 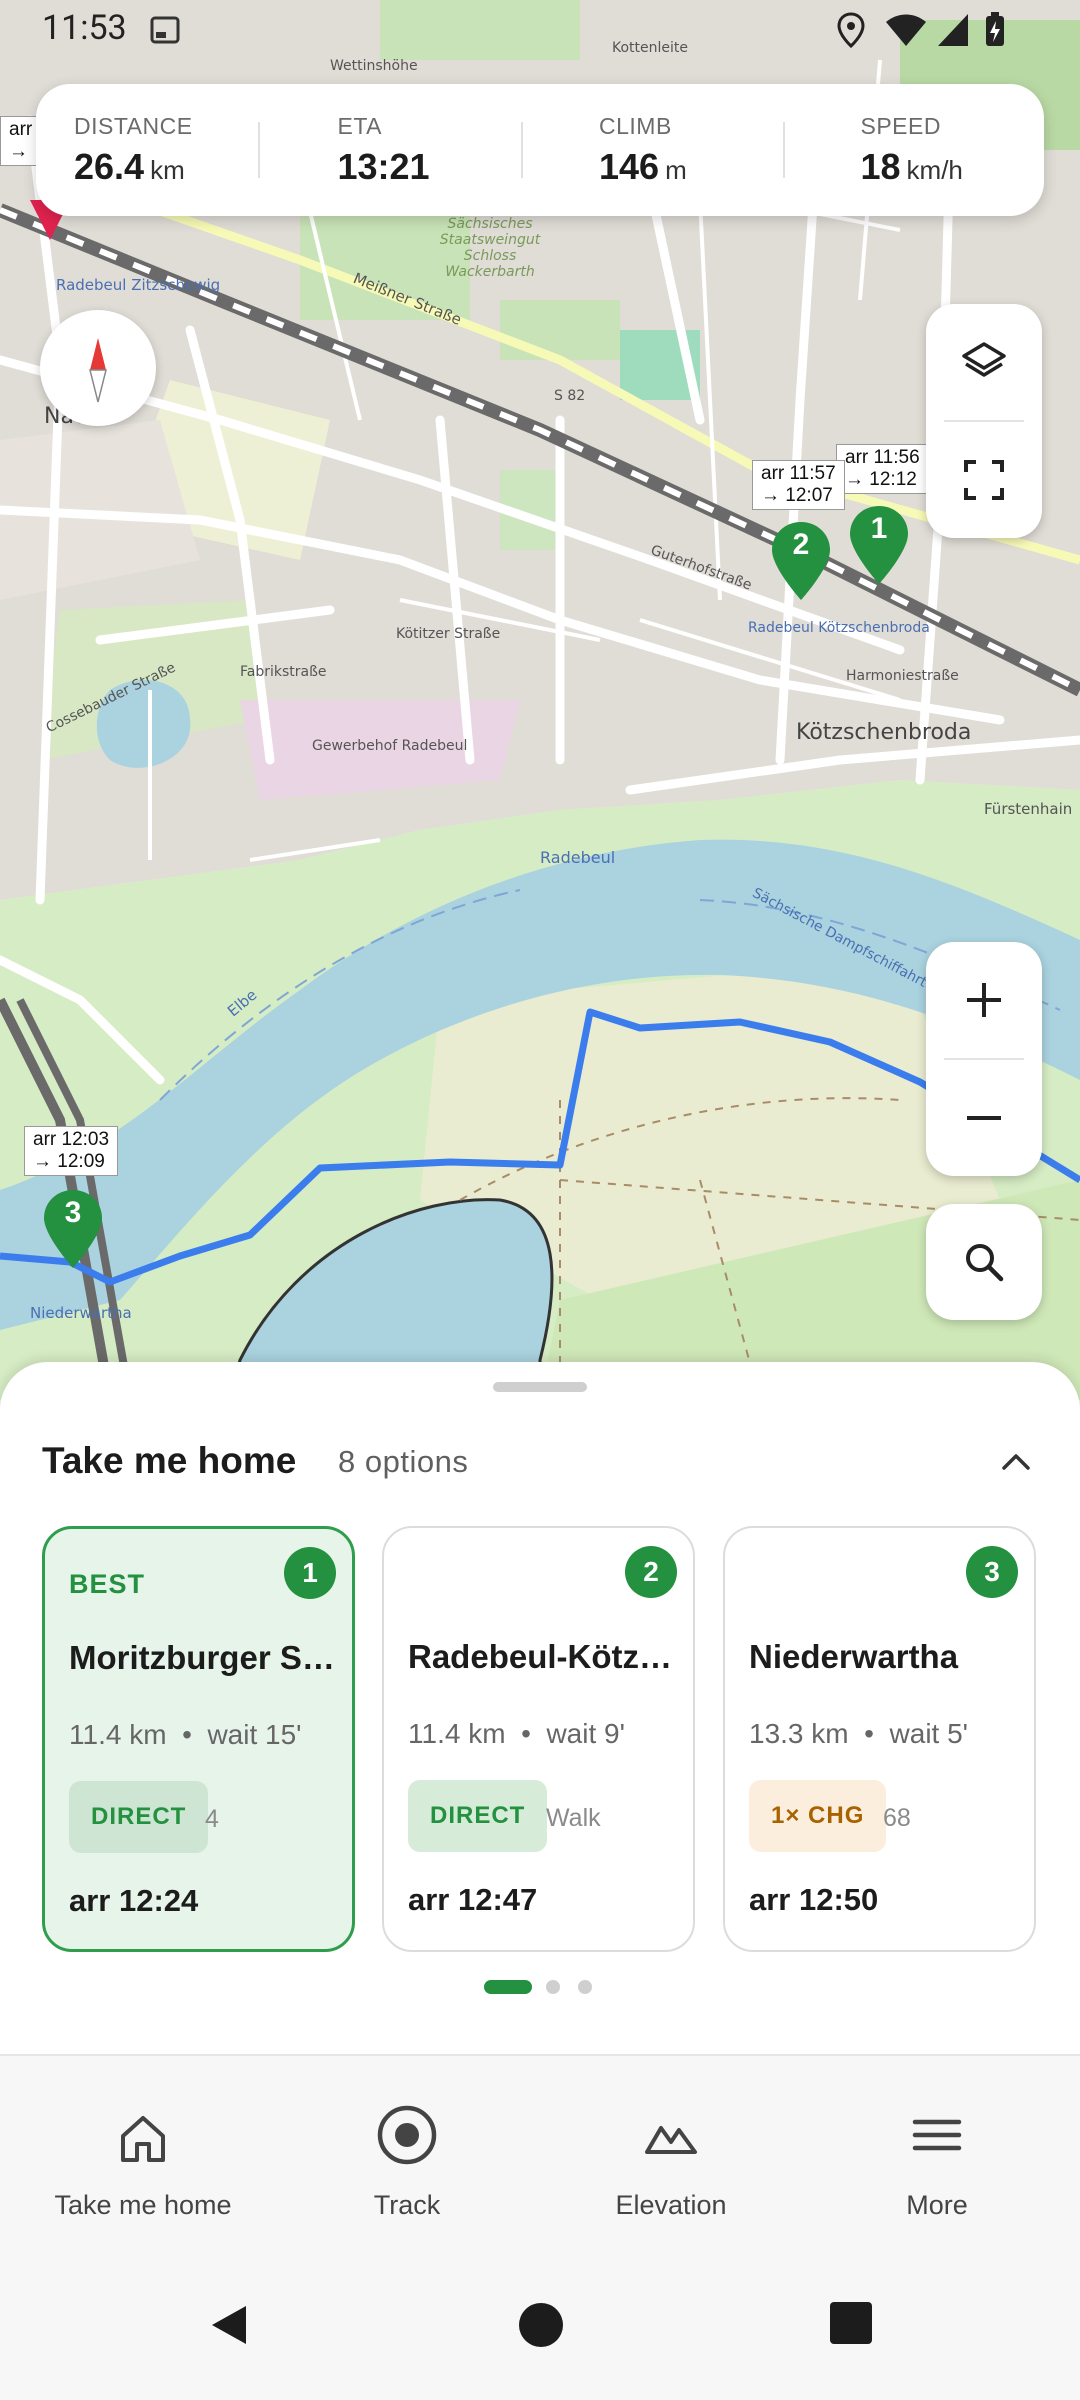 I want to click on arrival-time: arr 12:47, so click(x=473, y=1899).